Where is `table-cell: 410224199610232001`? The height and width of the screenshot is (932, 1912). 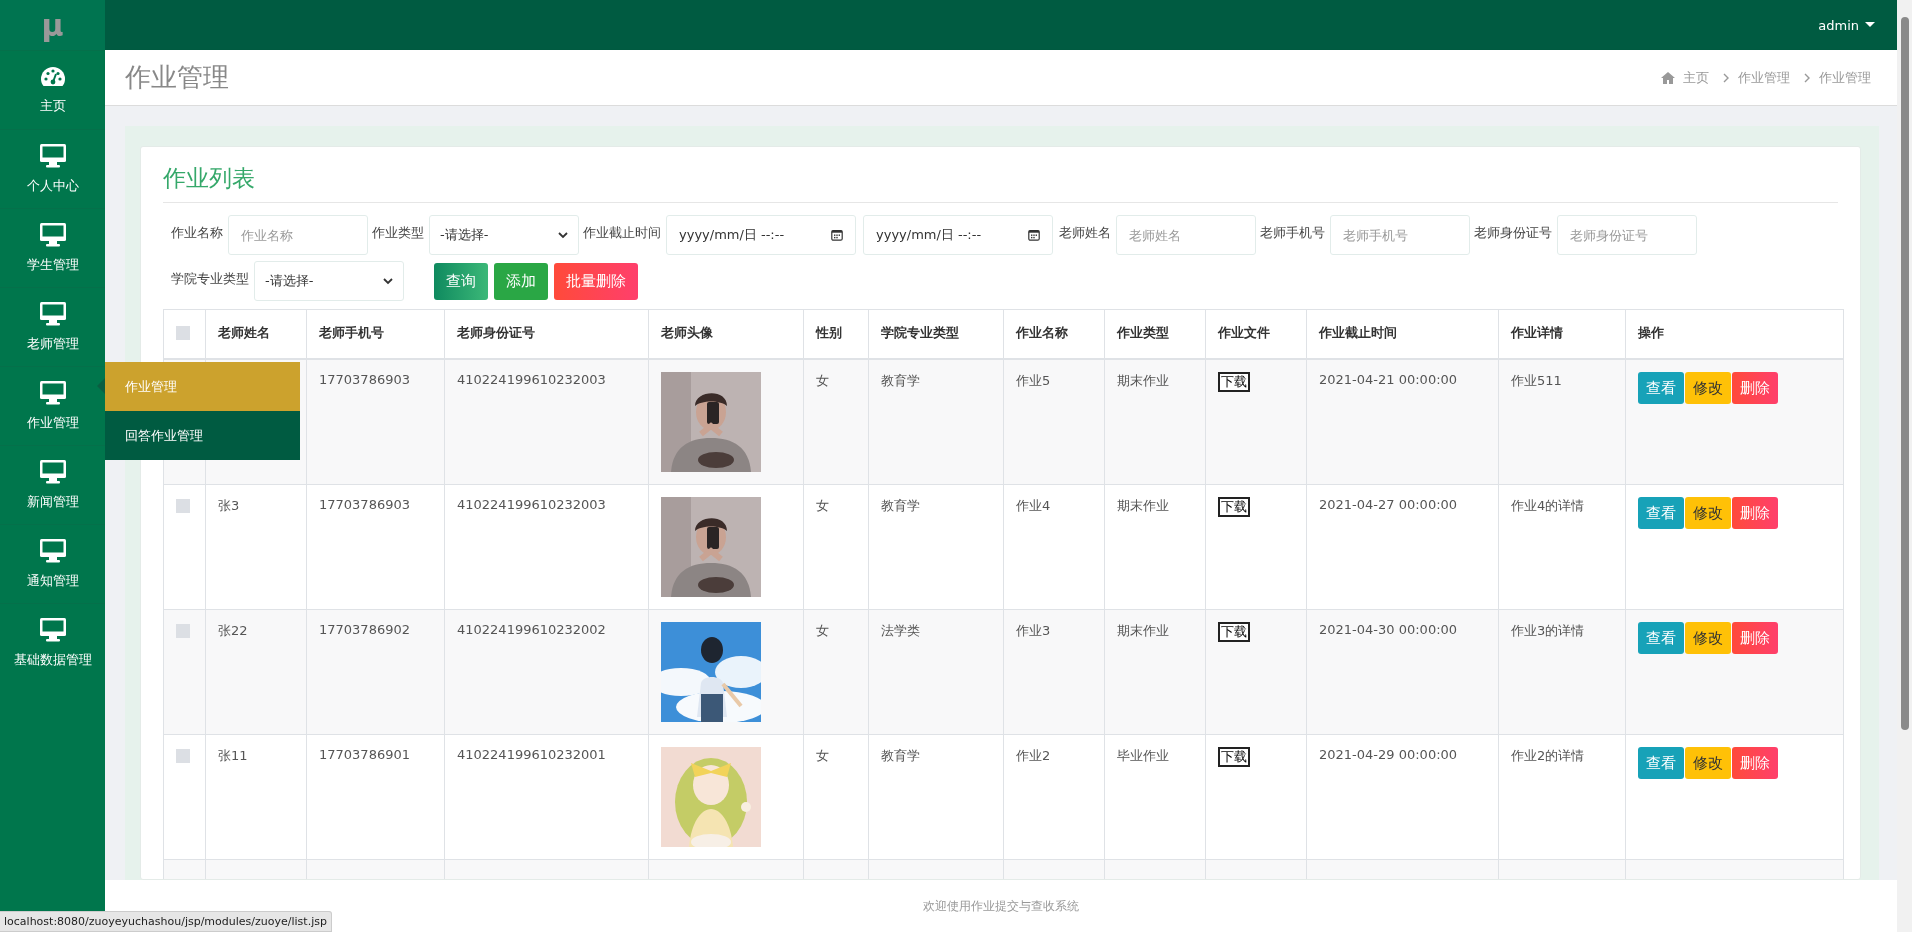 table-cell: 410224199610232001 is located at coordinates (531, 754).